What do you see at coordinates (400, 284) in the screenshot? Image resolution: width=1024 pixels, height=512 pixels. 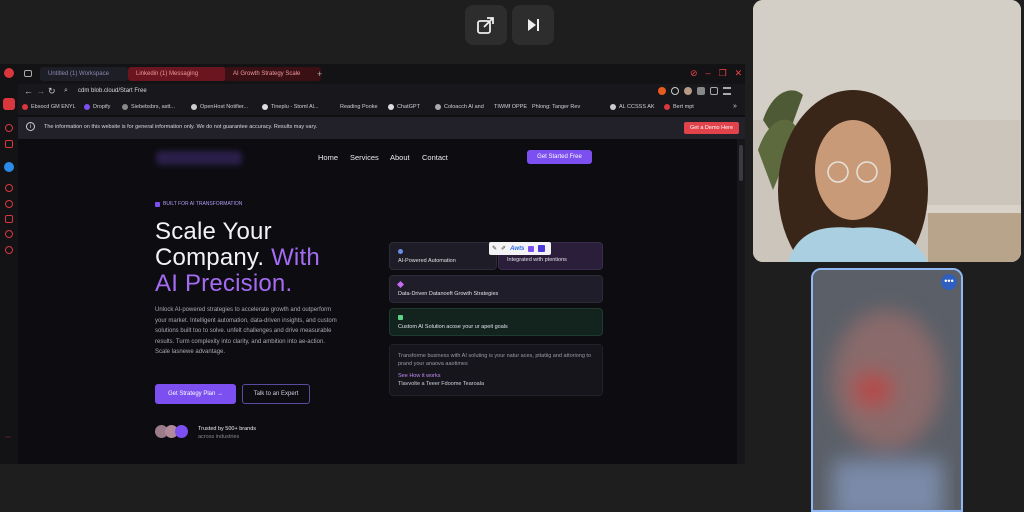 I see `rocket-icon` at bounding box center [400, 284].